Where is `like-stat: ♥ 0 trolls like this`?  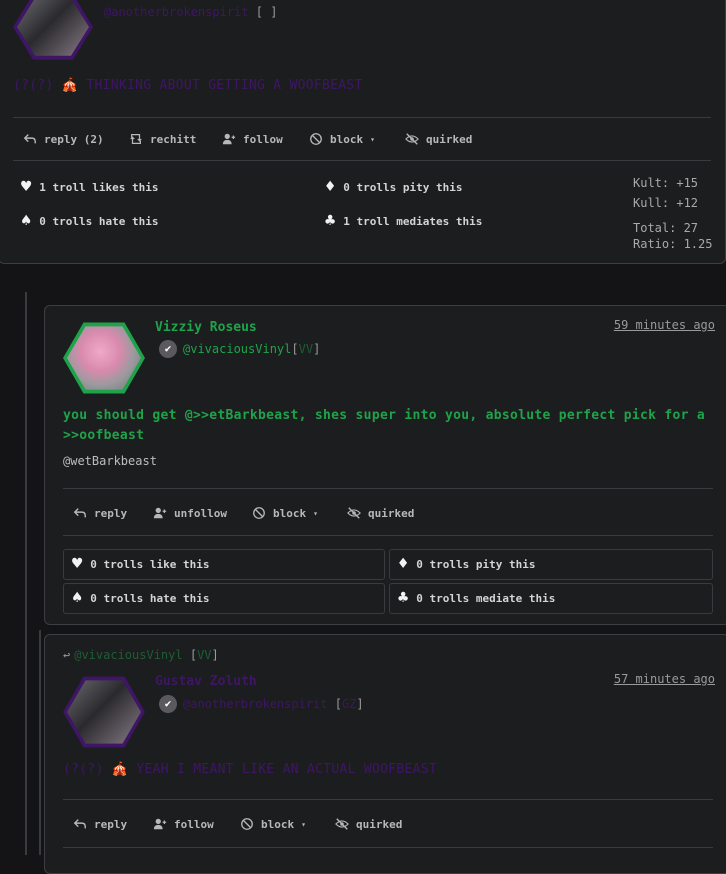
like-stat: ♥ 0 trolls like this is located at coordinates (224, 564).